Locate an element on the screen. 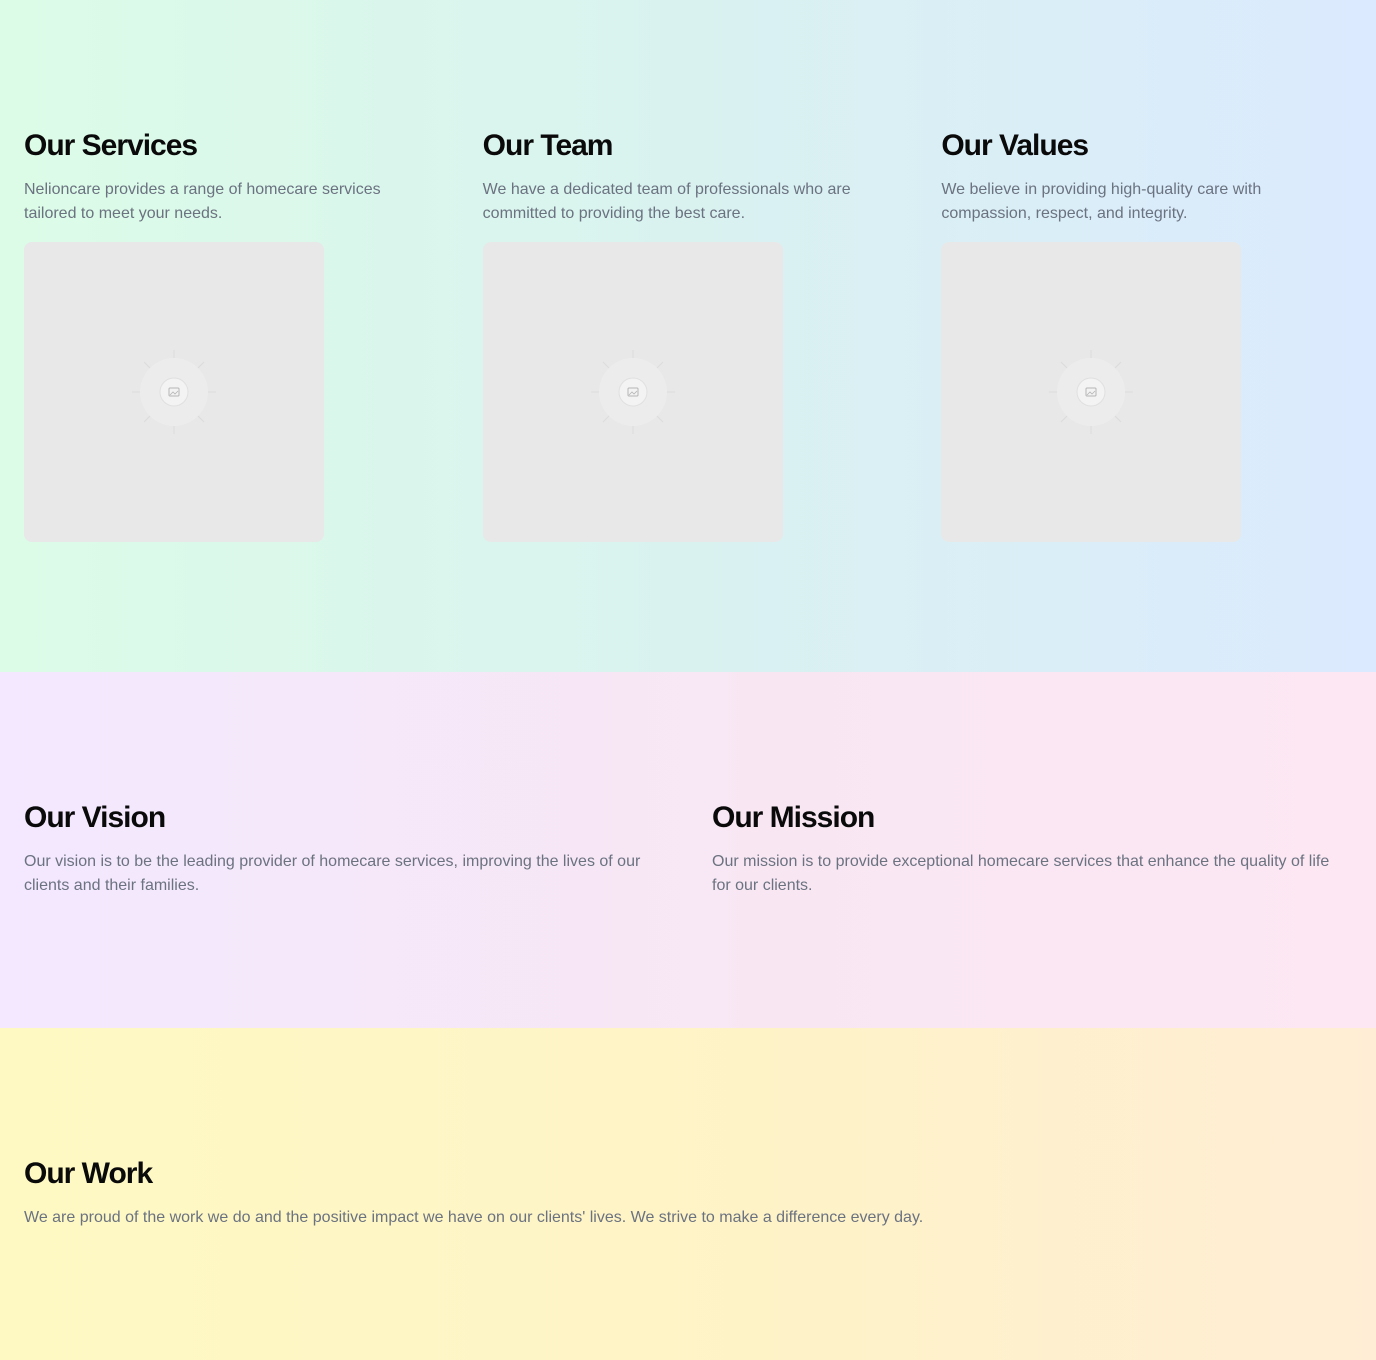  team-heading: Our Team is located at coordinates (548, 145).